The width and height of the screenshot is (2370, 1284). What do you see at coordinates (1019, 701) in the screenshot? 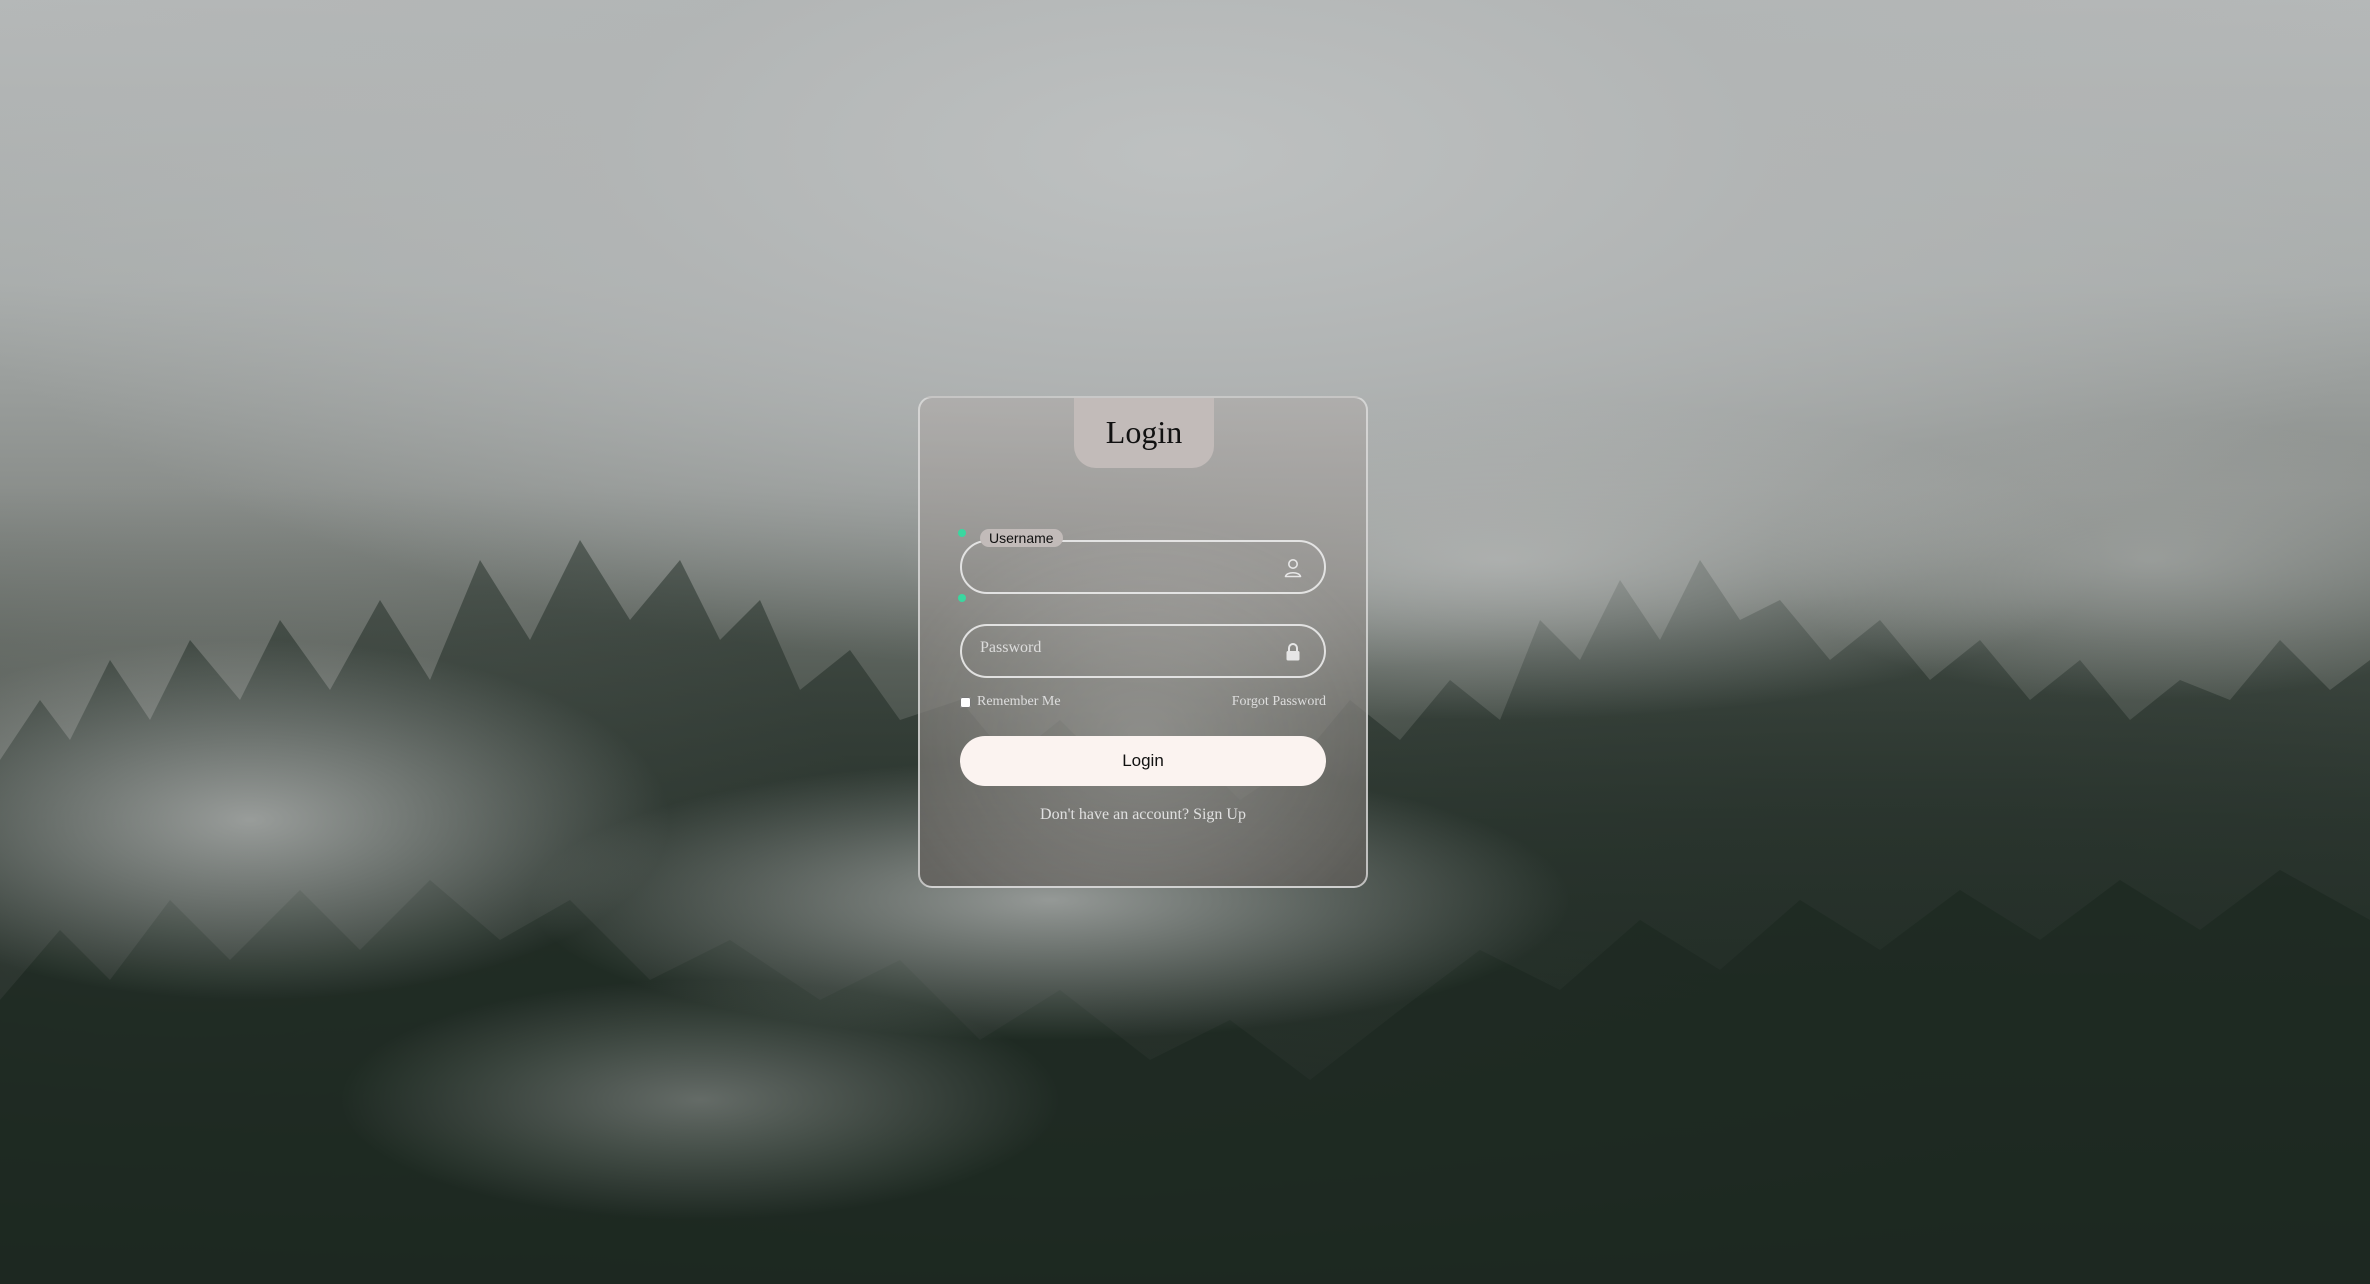
I see `remember-me-label: Remember Me` at bounding box center [1019, 701].